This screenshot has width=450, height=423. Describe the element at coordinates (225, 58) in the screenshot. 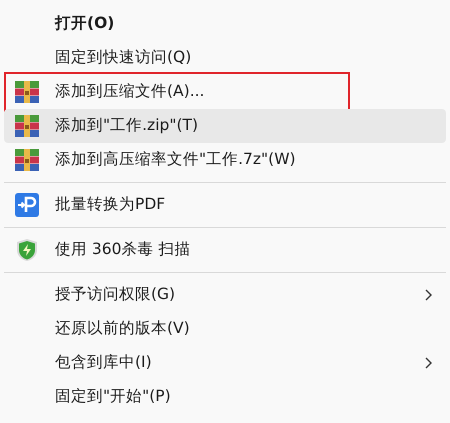

I see `menu-item: 固定到快速访问(Q)` at that location.